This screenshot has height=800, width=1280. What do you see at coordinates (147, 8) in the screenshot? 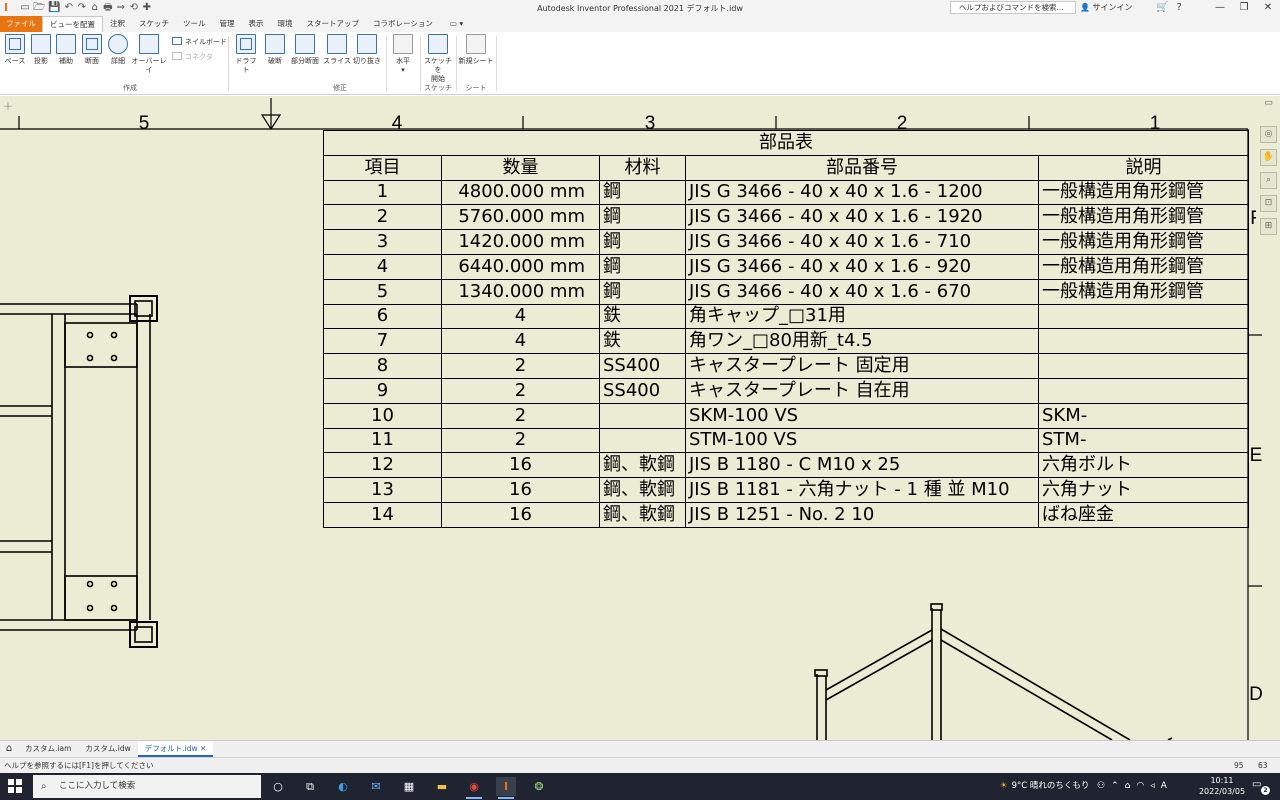
I see `customize-qat-icon: ✚` at bounding box center [147, 8].